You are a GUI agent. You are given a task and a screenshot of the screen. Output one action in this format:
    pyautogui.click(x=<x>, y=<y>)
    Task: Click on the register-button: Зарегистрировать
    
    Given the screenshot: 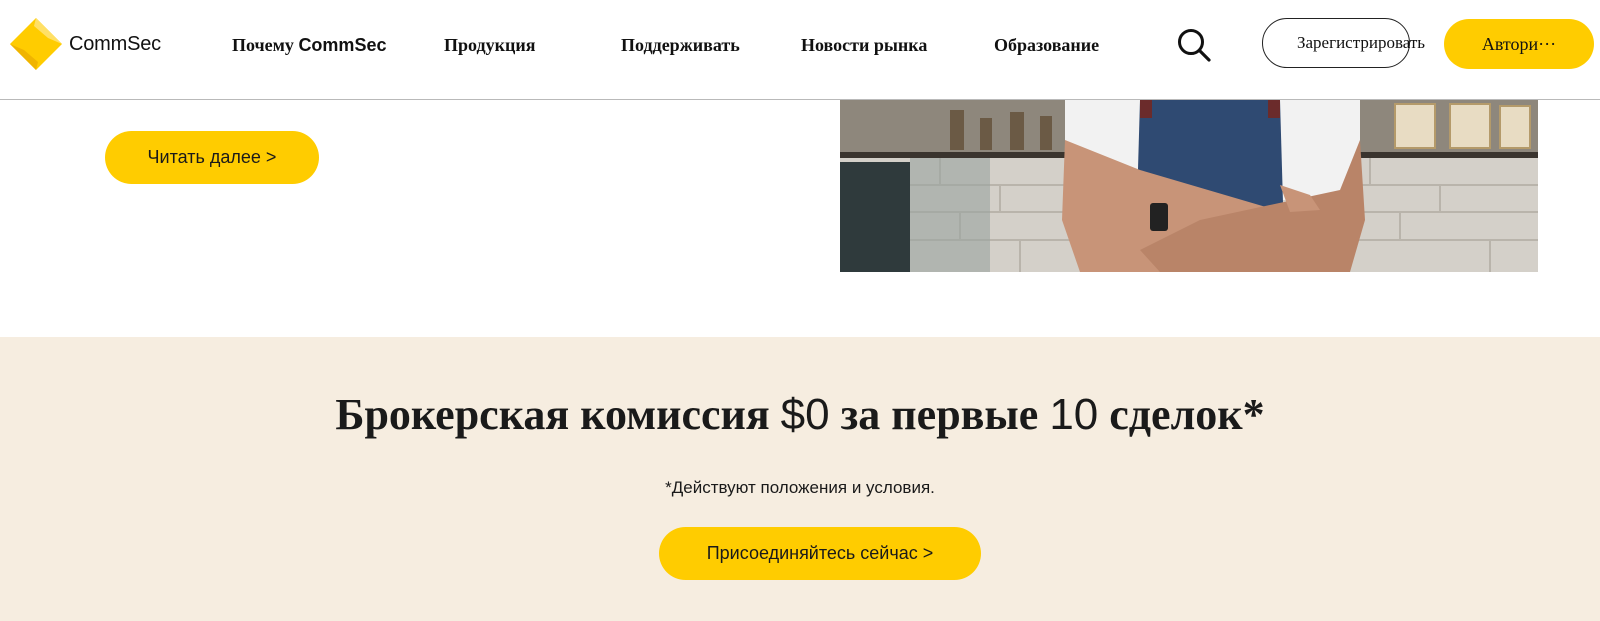 What is the action you would take?
    pyautogui.click(x=1343, y=43)
    